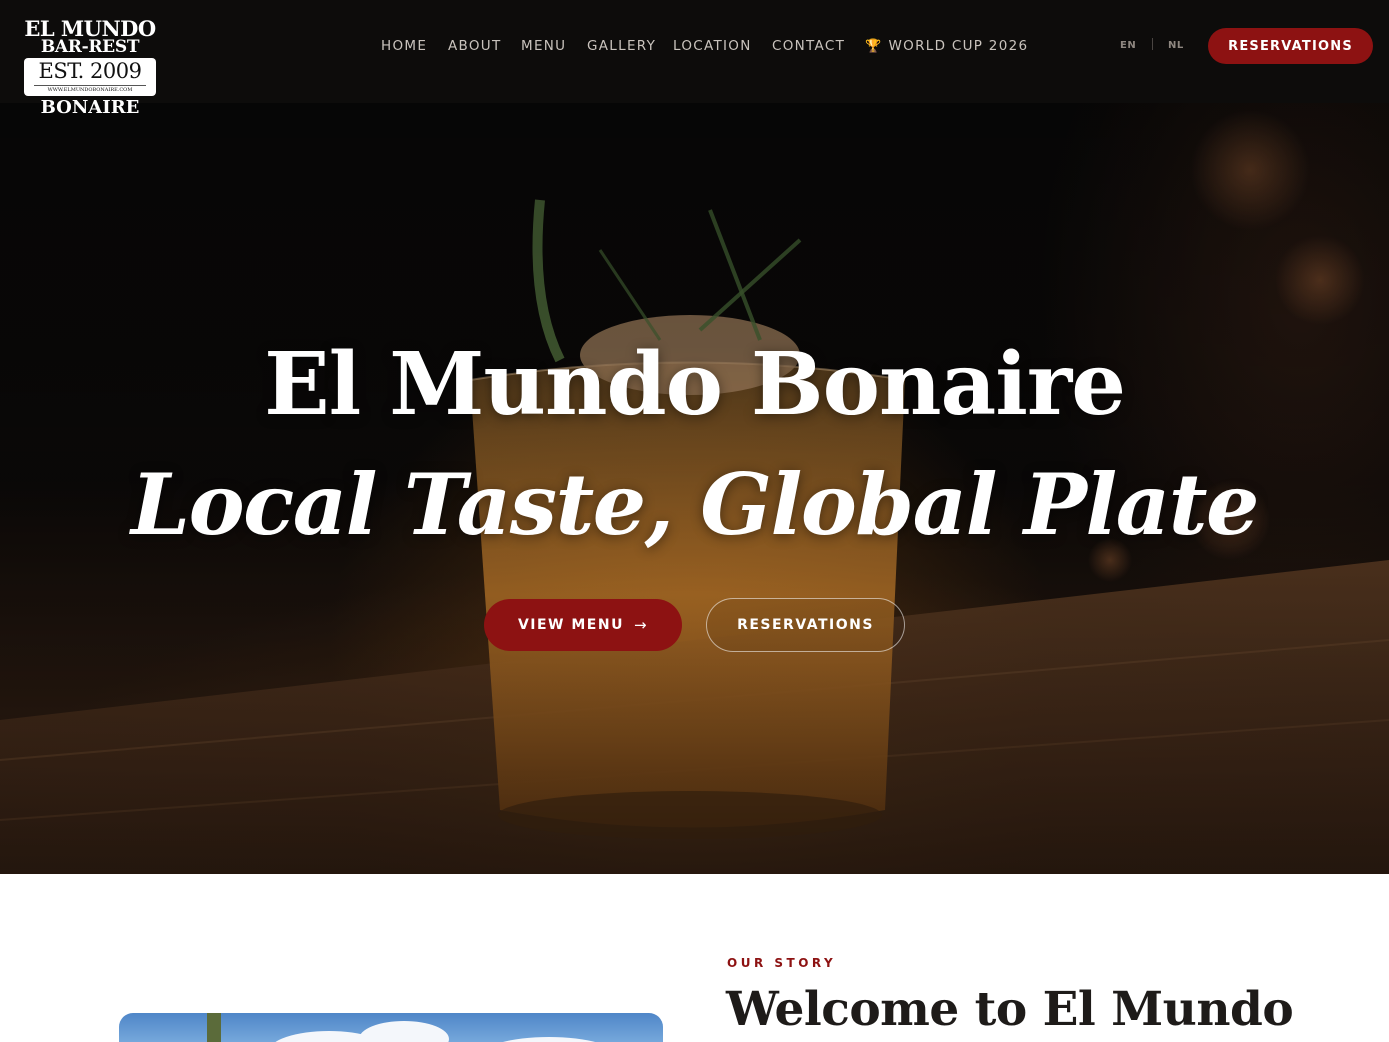 The width and height of the screenshot is (1389, 1042). I want to click on reservations-button-hero: RESERVATIONS, so click(805, 625).